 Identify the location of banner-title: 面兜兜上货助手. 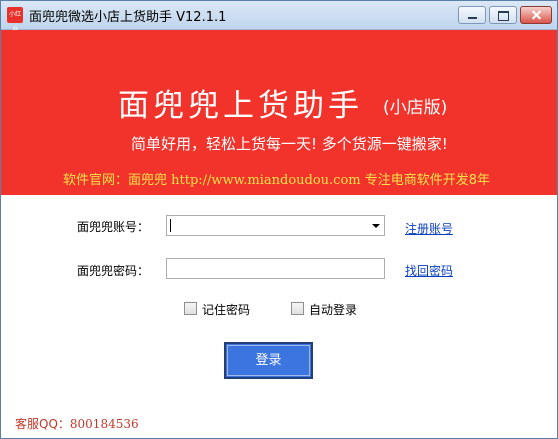
(240, 106).